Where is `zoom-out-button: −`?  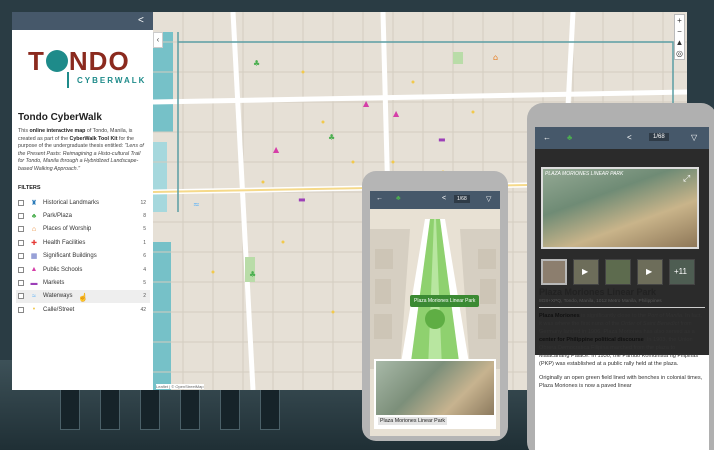 zoom-out-button: − is located at coordinates (679, 31).